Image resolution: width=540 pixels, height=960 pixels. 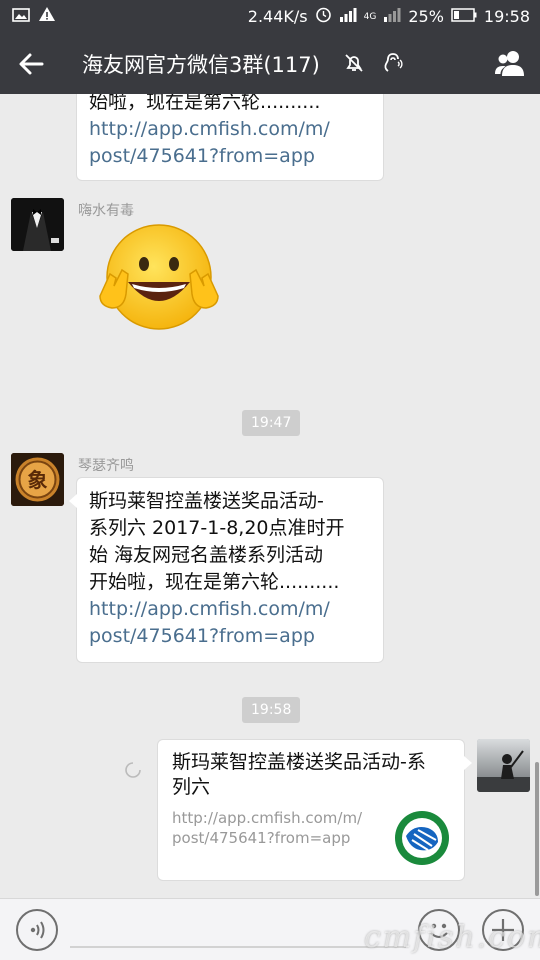 I want to click on status-bar: 2.44K/s 4G 25% 19:58, so click(x=270, y=16).